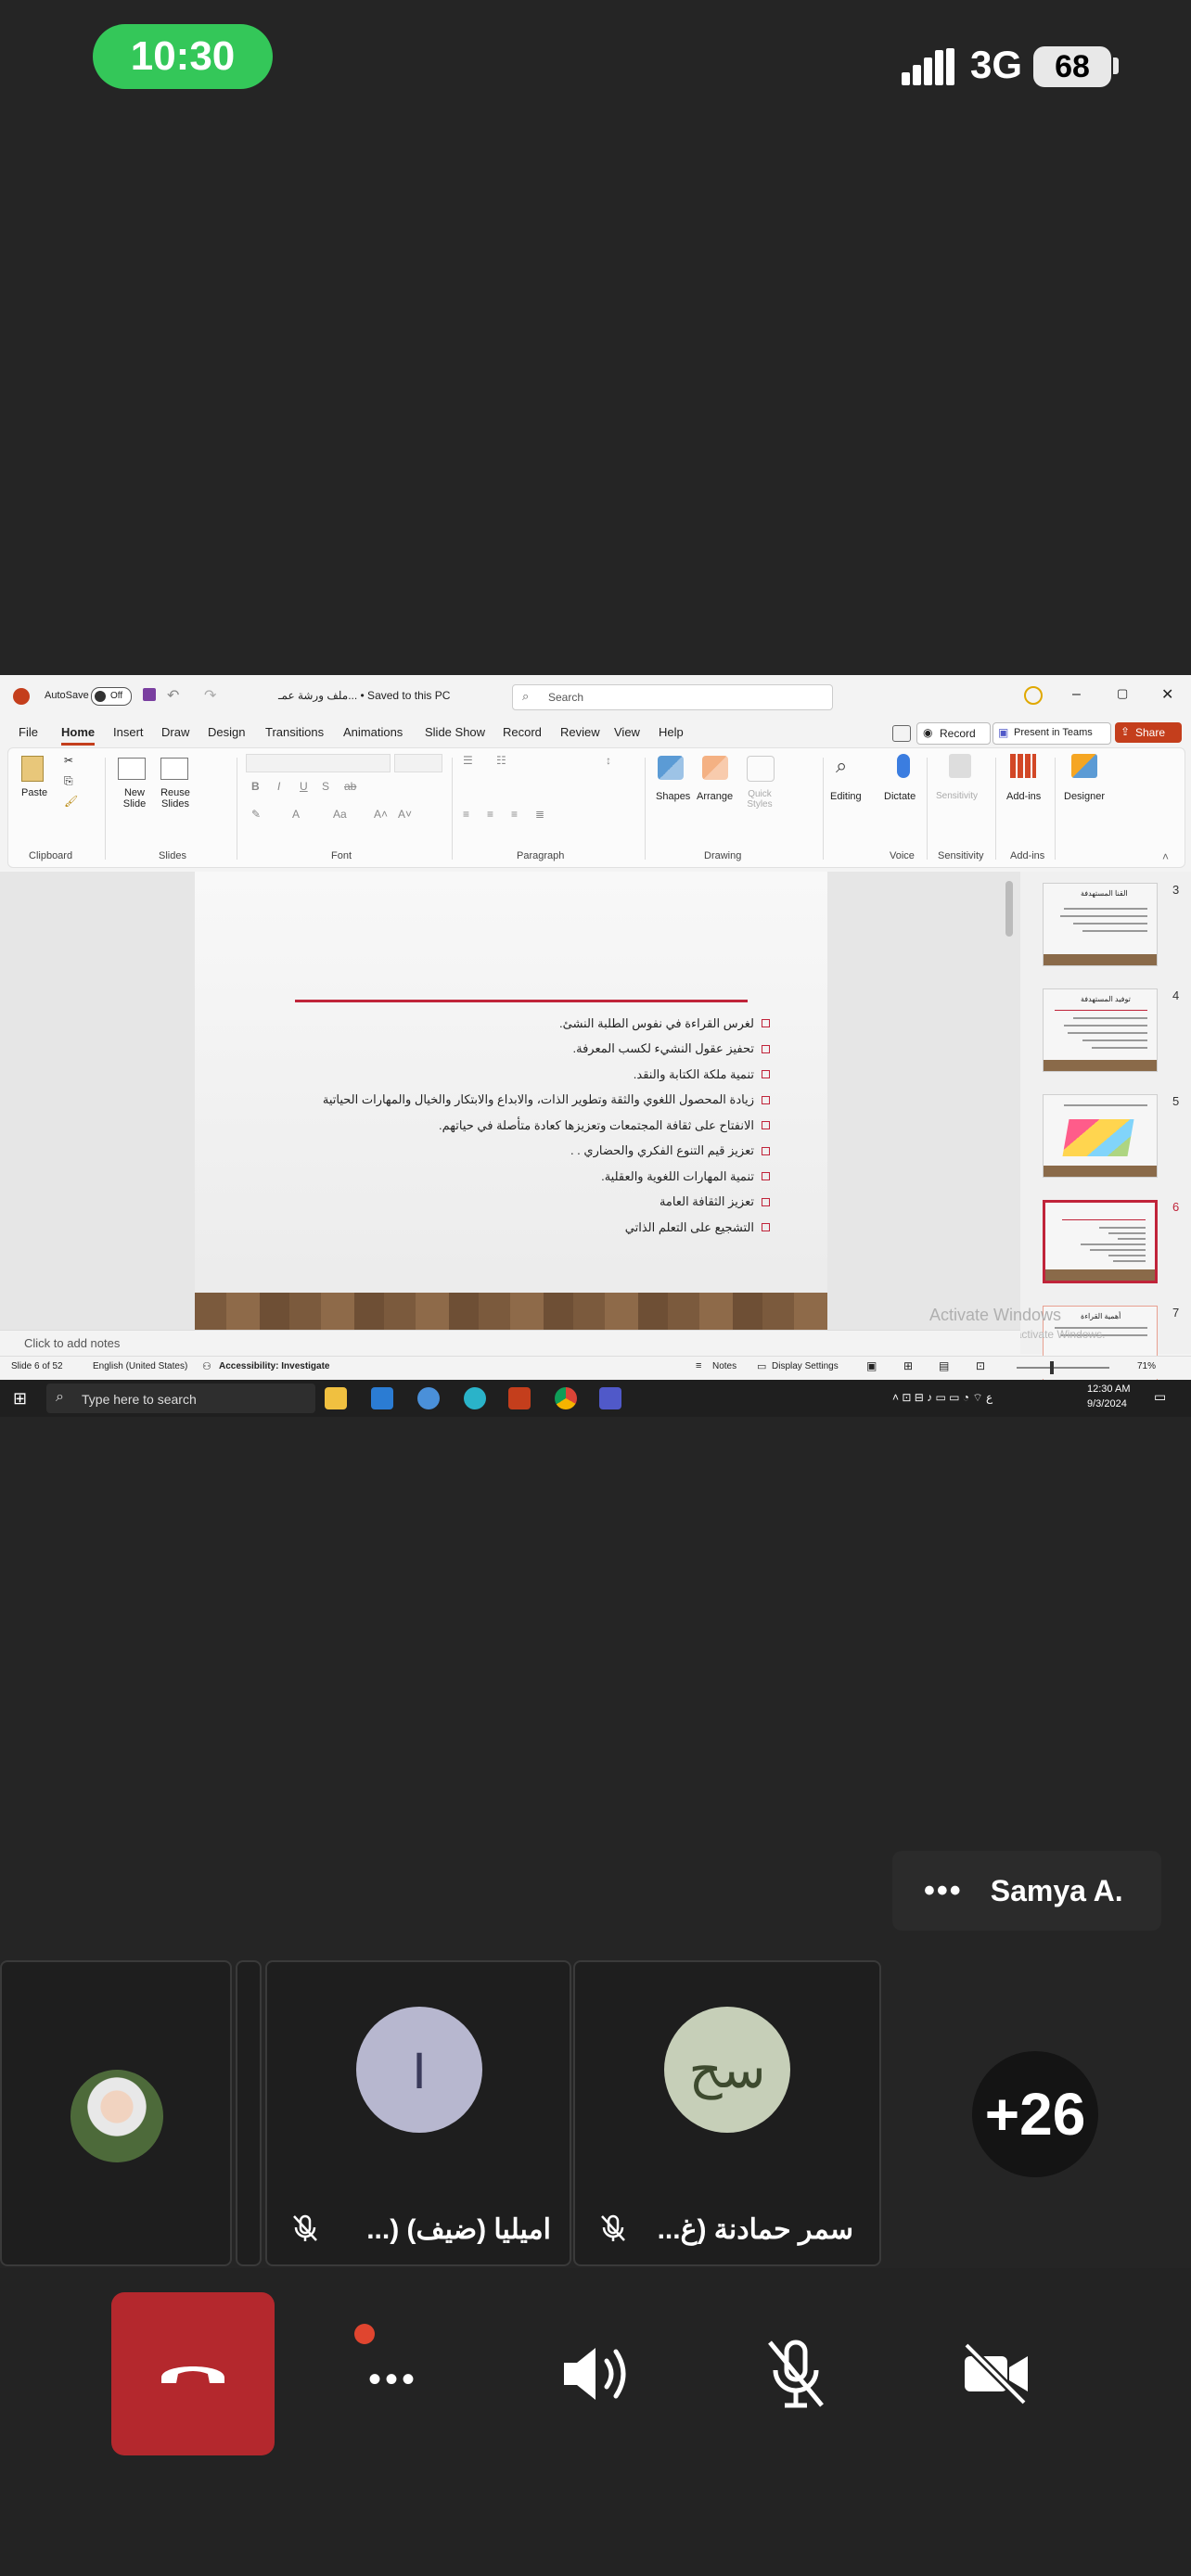  Describe the element at coordinates (71, 802) in the screenshot. I see `format-painter-icon: 🖌` at that location.